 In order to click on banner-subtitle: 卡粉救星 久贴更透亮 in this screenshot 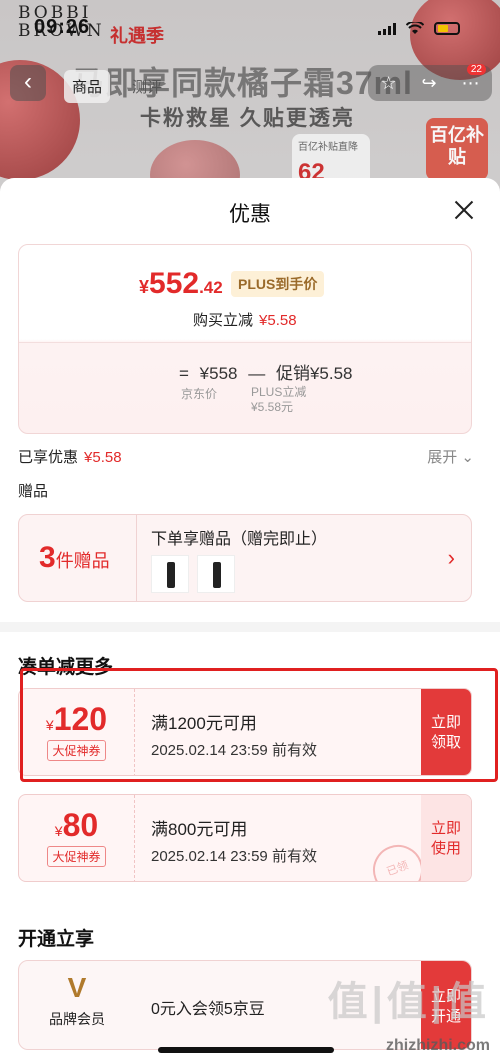, I will do `click(247, 118)`.